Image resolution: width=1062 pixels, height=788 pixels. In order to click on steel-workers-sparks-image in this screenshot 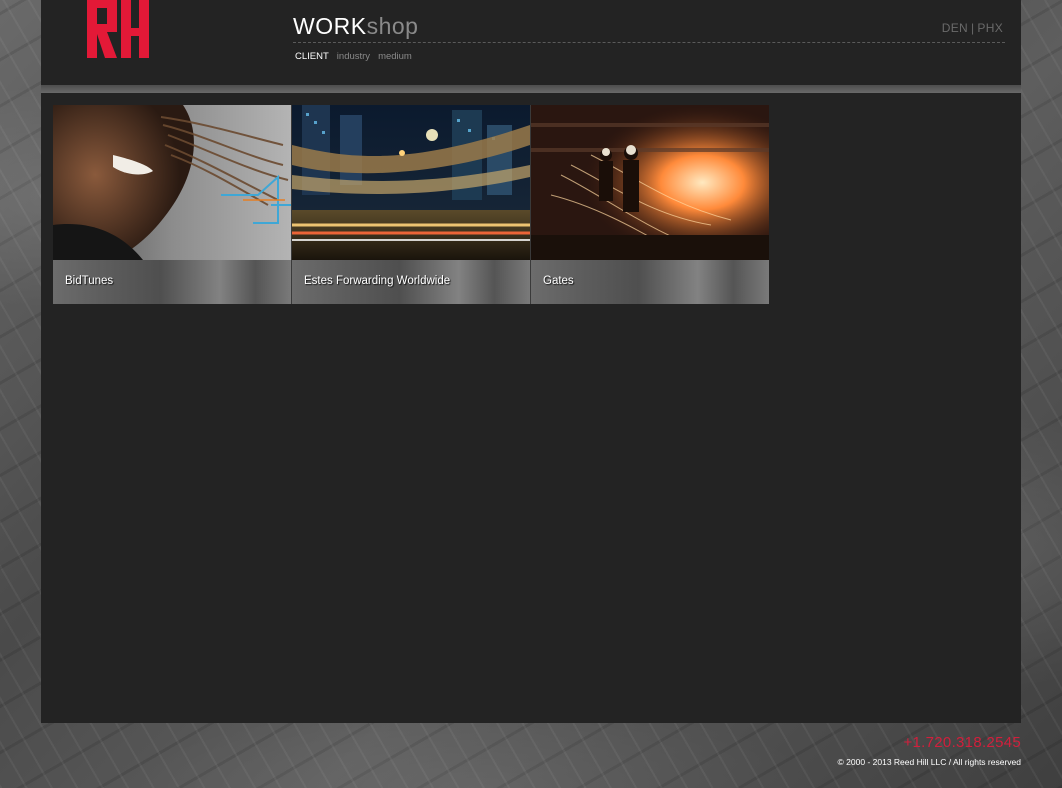, I will do `click(650, 182)`.